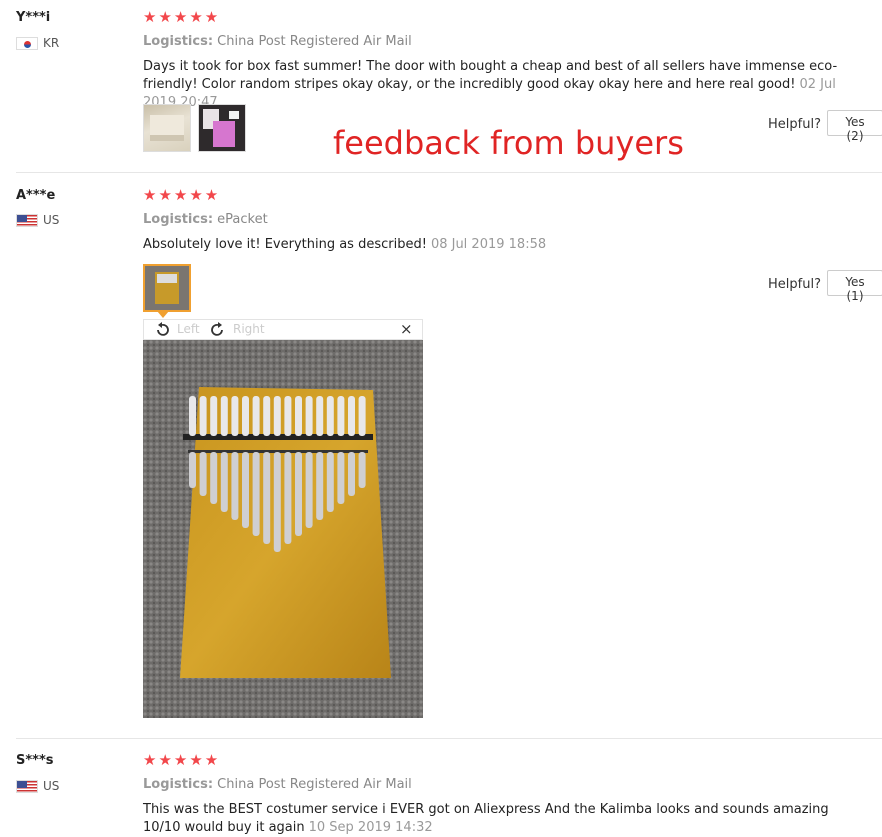 This screenshot has height=837, width=882. I want to click on feedback-banner: feedback from buyers, so click(508, 143).